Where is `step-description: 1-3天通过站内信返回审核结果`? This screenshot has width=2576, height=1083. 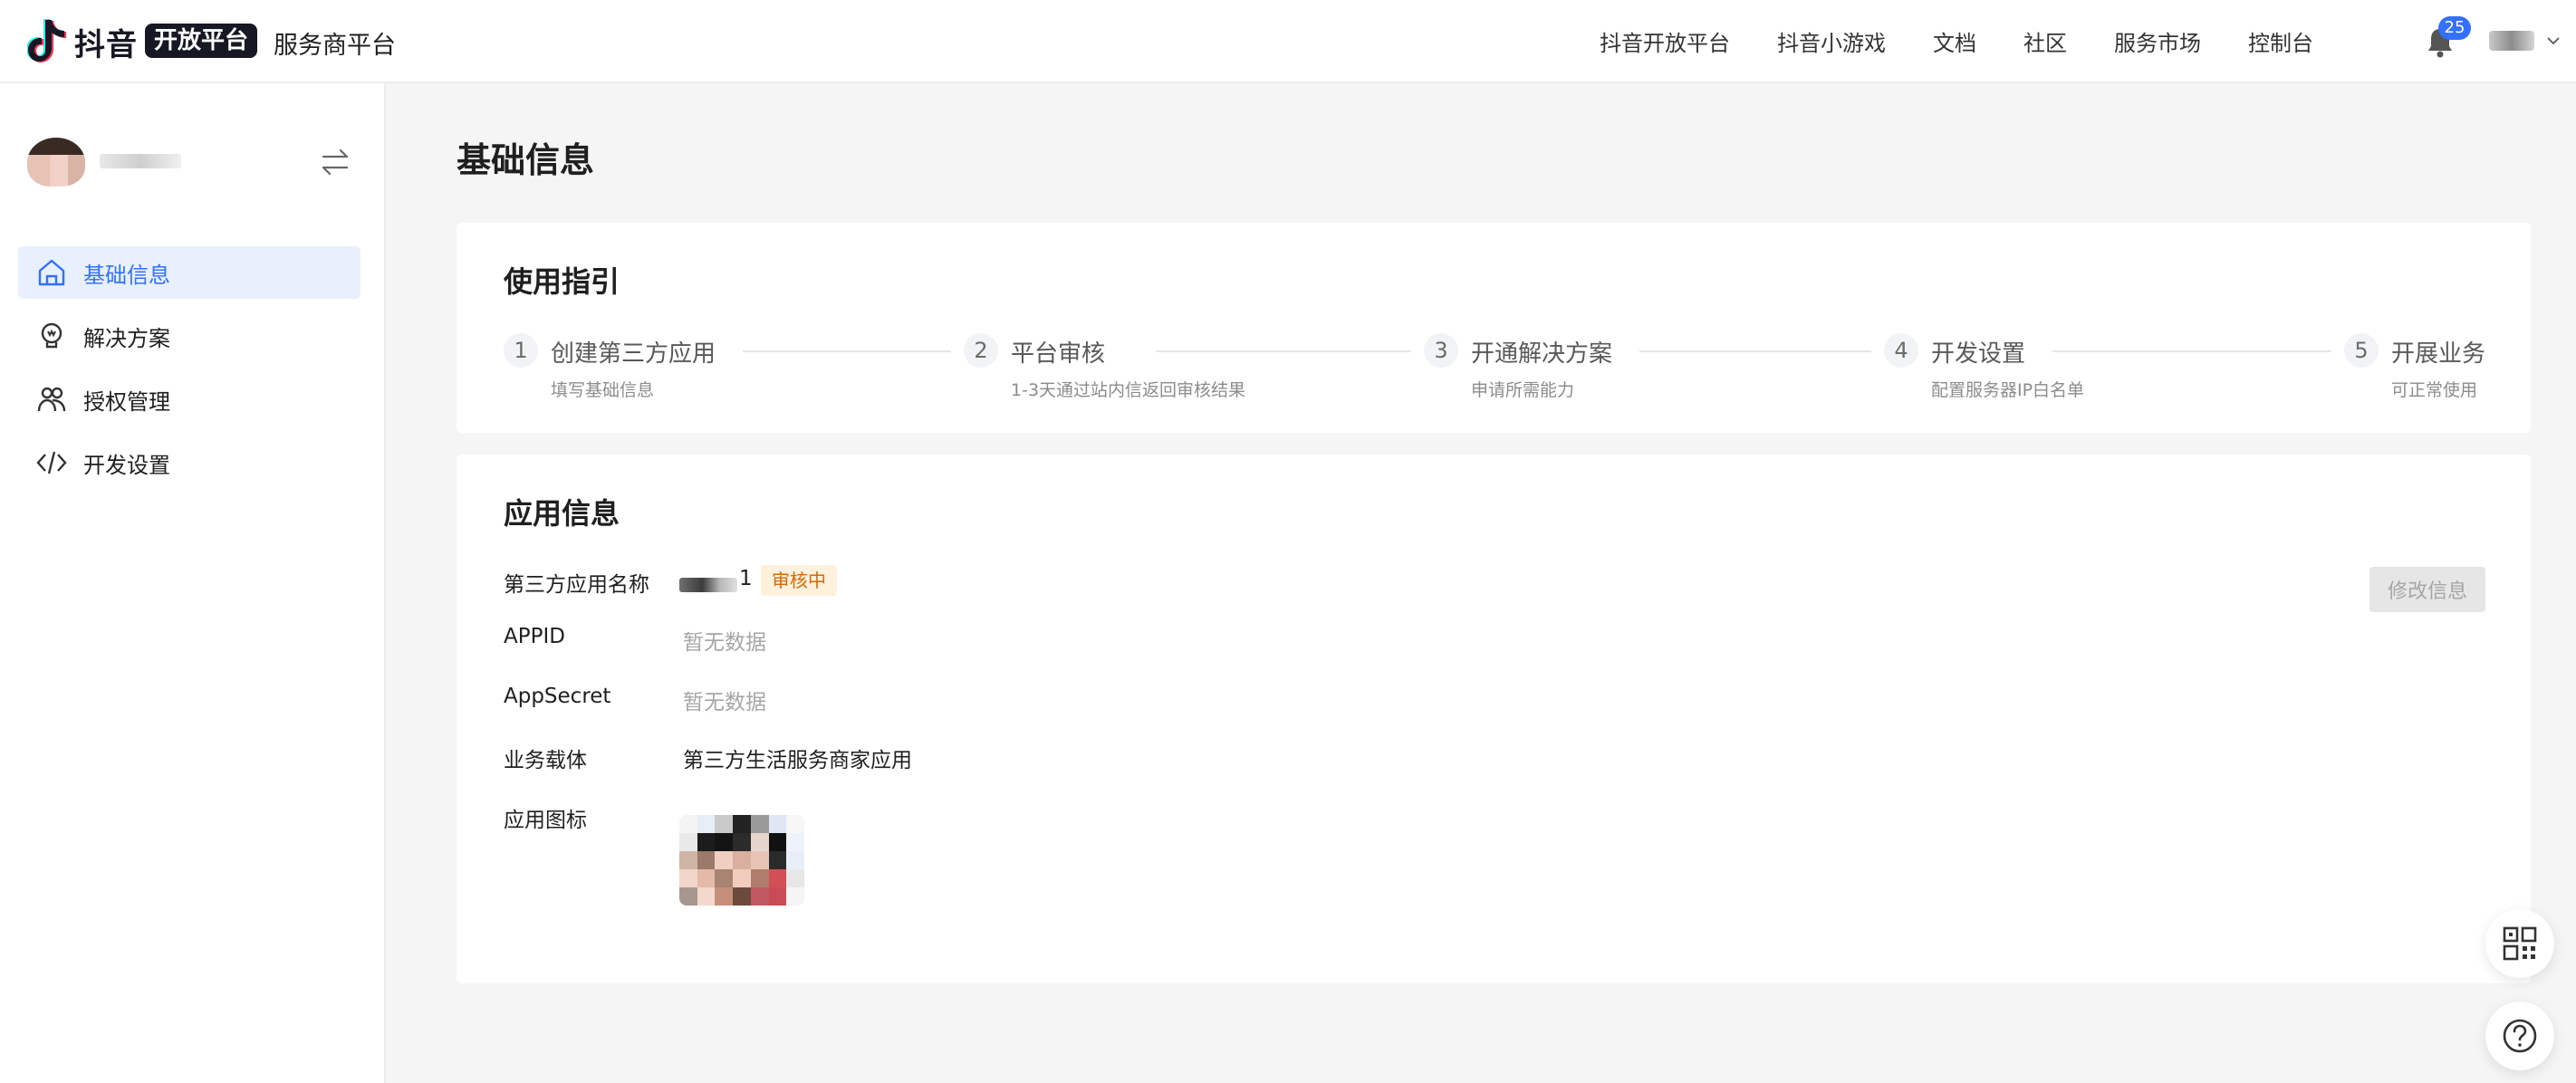
step-description: 1-3天通过站内信返回审核结果 is located at coordinates (1128, 390).